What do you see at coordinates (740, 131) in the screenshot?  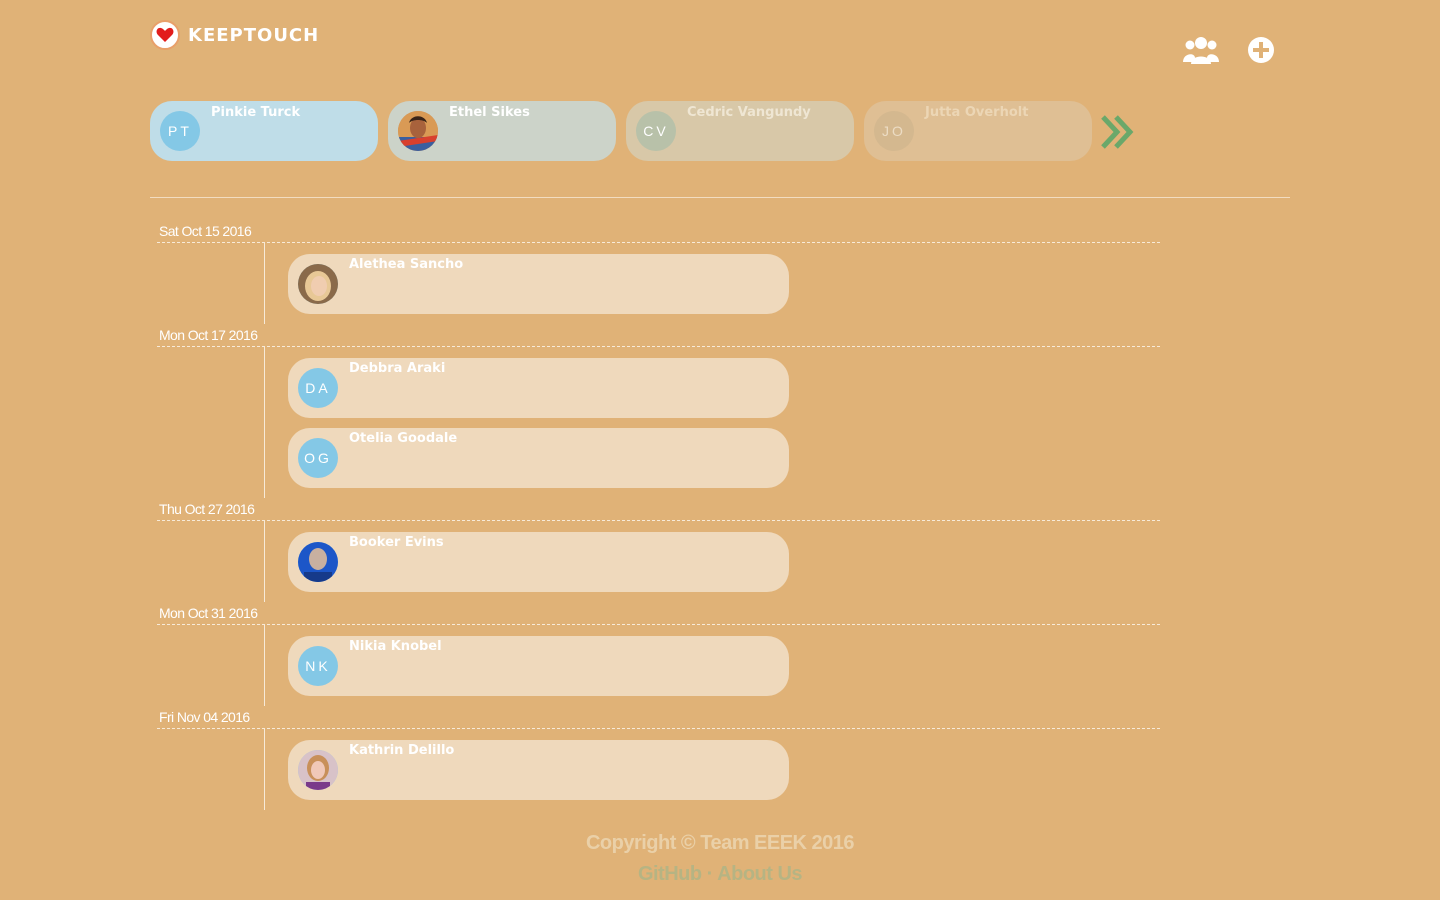 I see `favorite-card: CV Cedric Vangundy` at bounding box center [740, 131].